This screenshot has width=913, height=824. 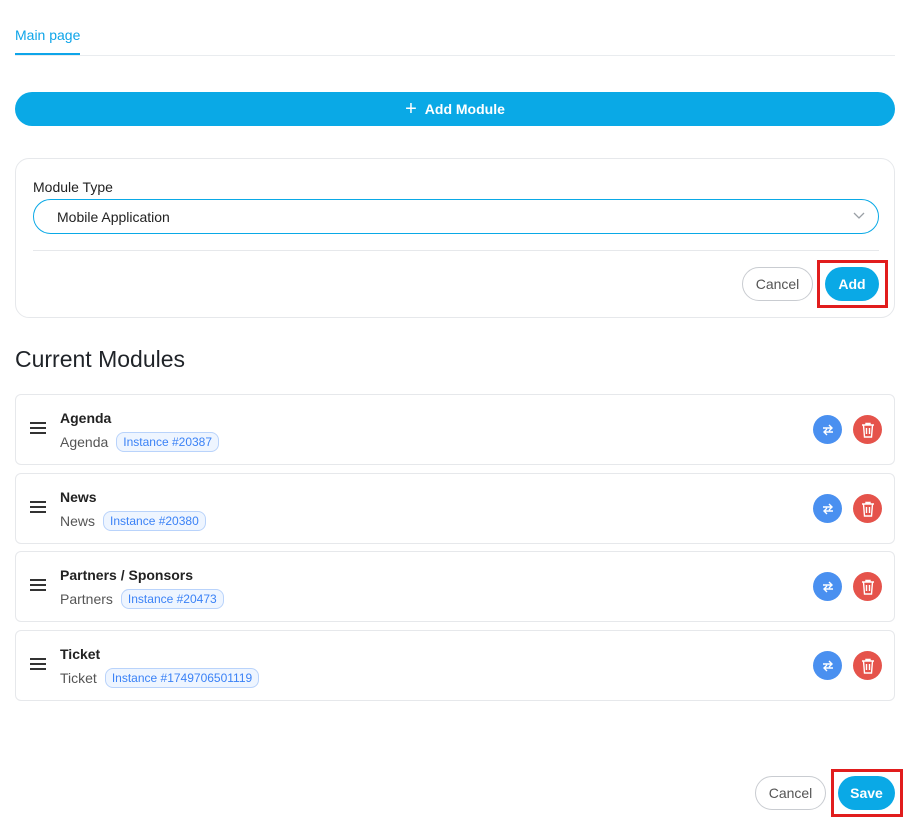 What do you see at coordinates (84, 442) in the screenshot?
I see `module-type: Agenda` at bounding box center [84, 442].